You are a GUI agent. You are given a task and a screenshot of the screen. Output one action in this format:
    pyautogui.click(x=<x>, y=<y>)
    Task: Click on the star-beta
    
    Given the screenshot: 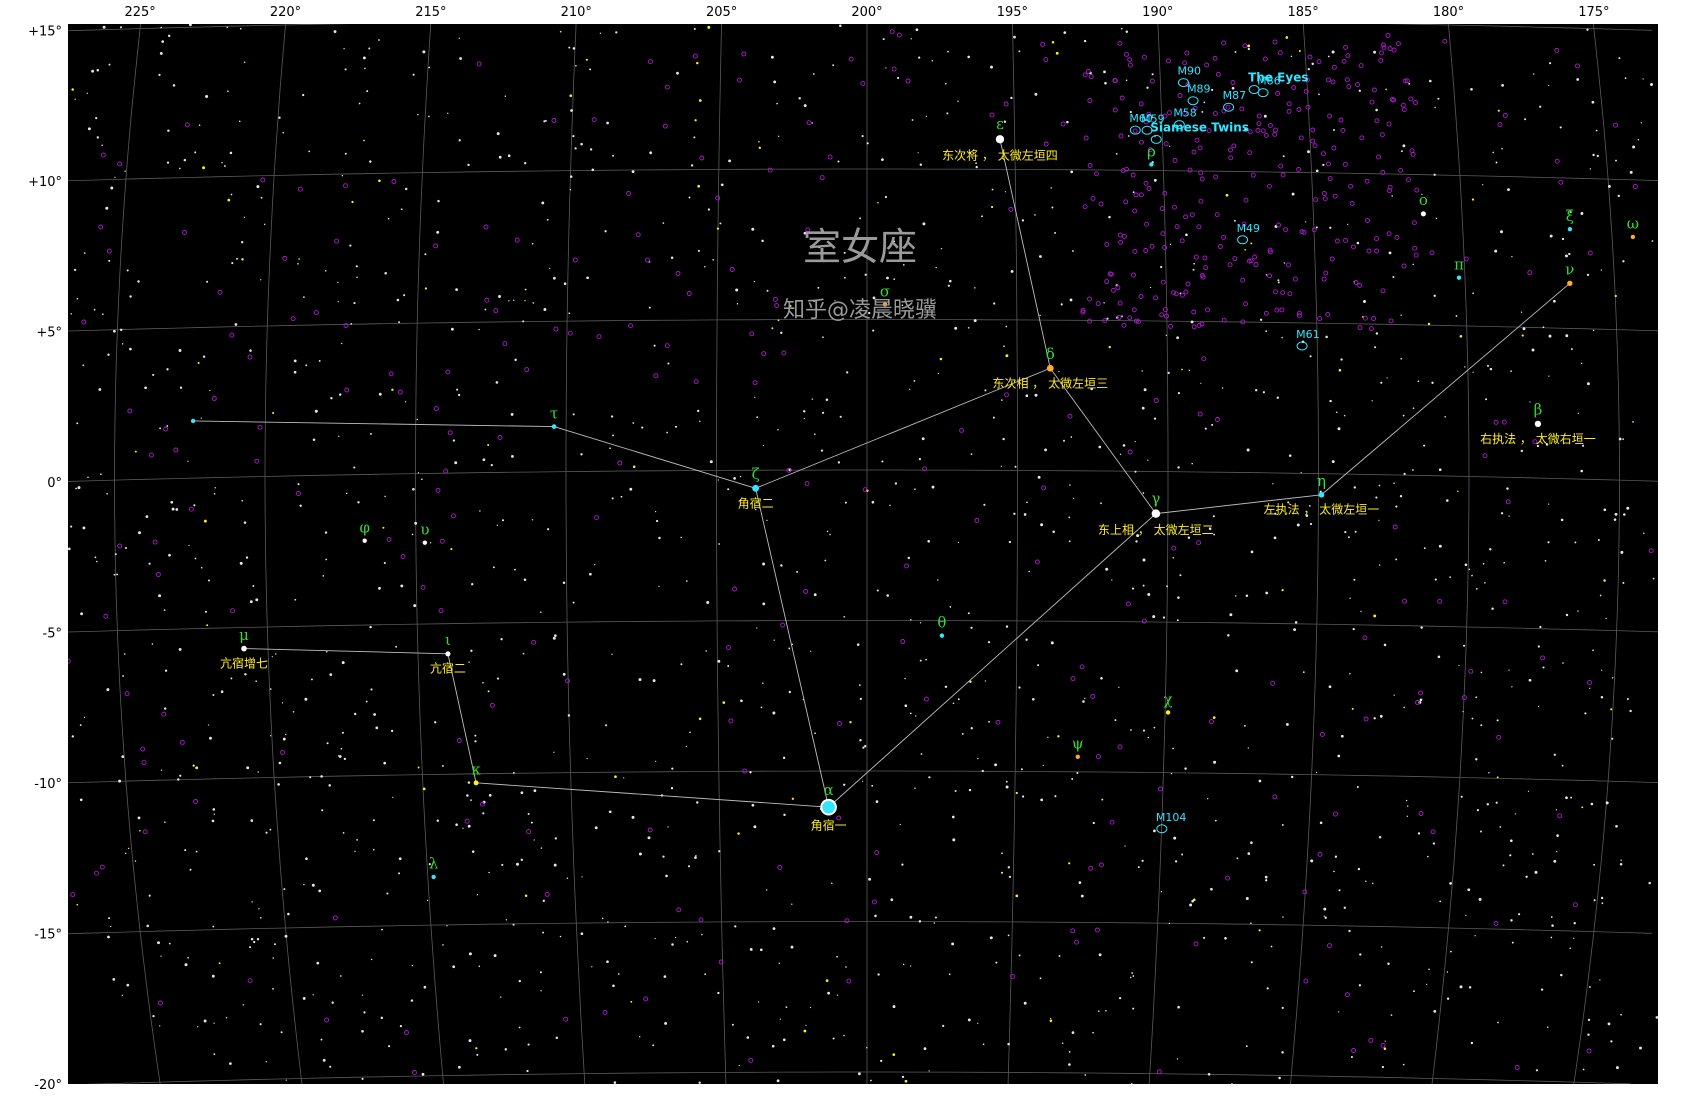 What is the action you would take?
    pyautogui.click(x=1538, y=424)
    